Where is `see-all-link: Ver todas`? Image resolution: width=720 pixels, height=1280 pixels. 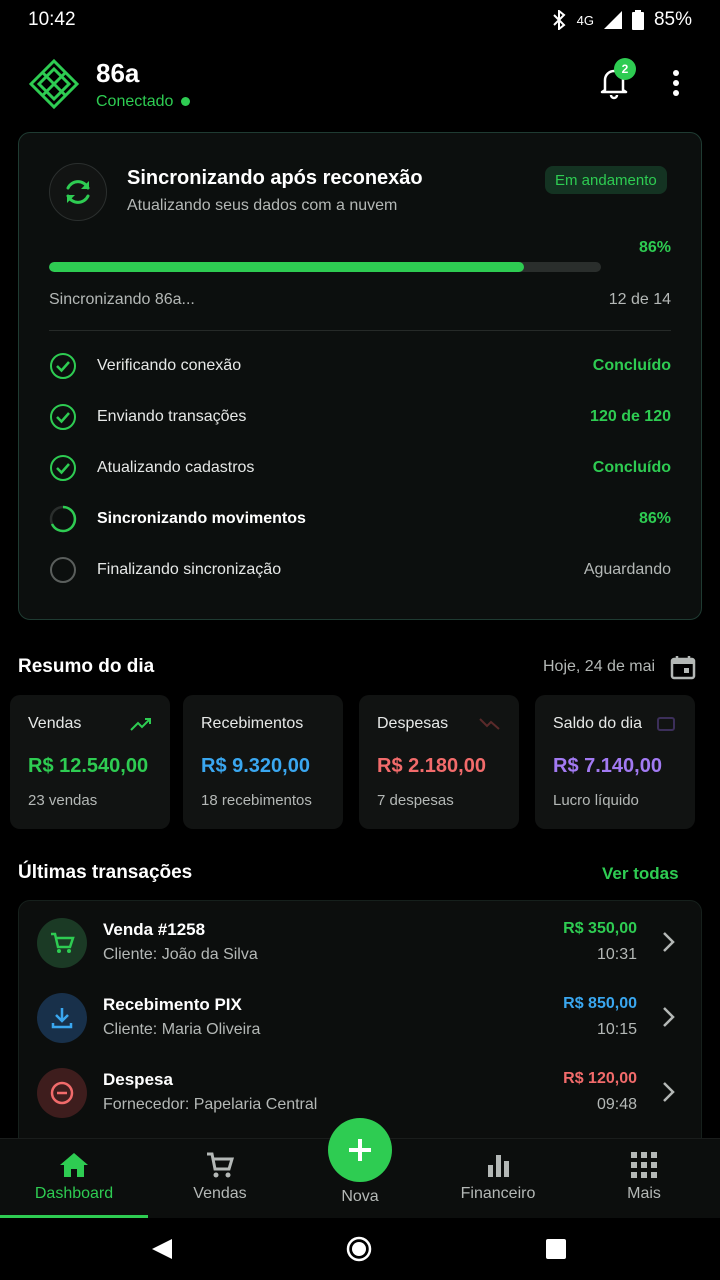
see-all-link: Ver todas is located at coordinates (640, 874).